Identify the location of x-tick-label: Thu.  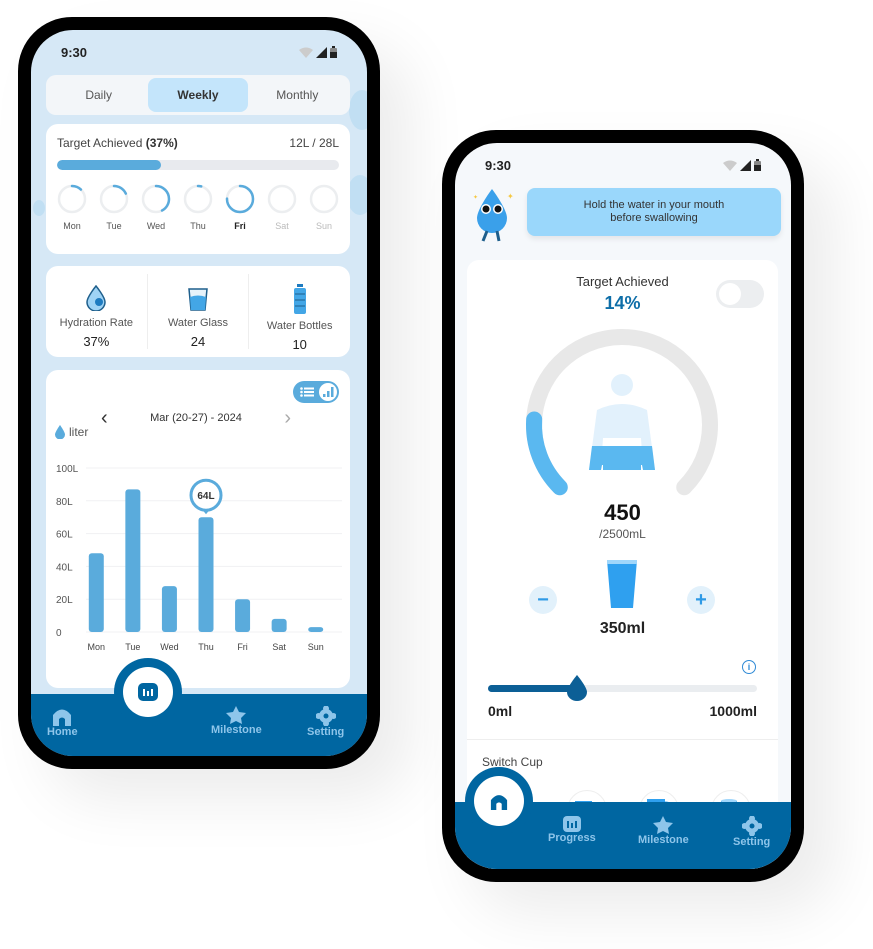
(206, 647).